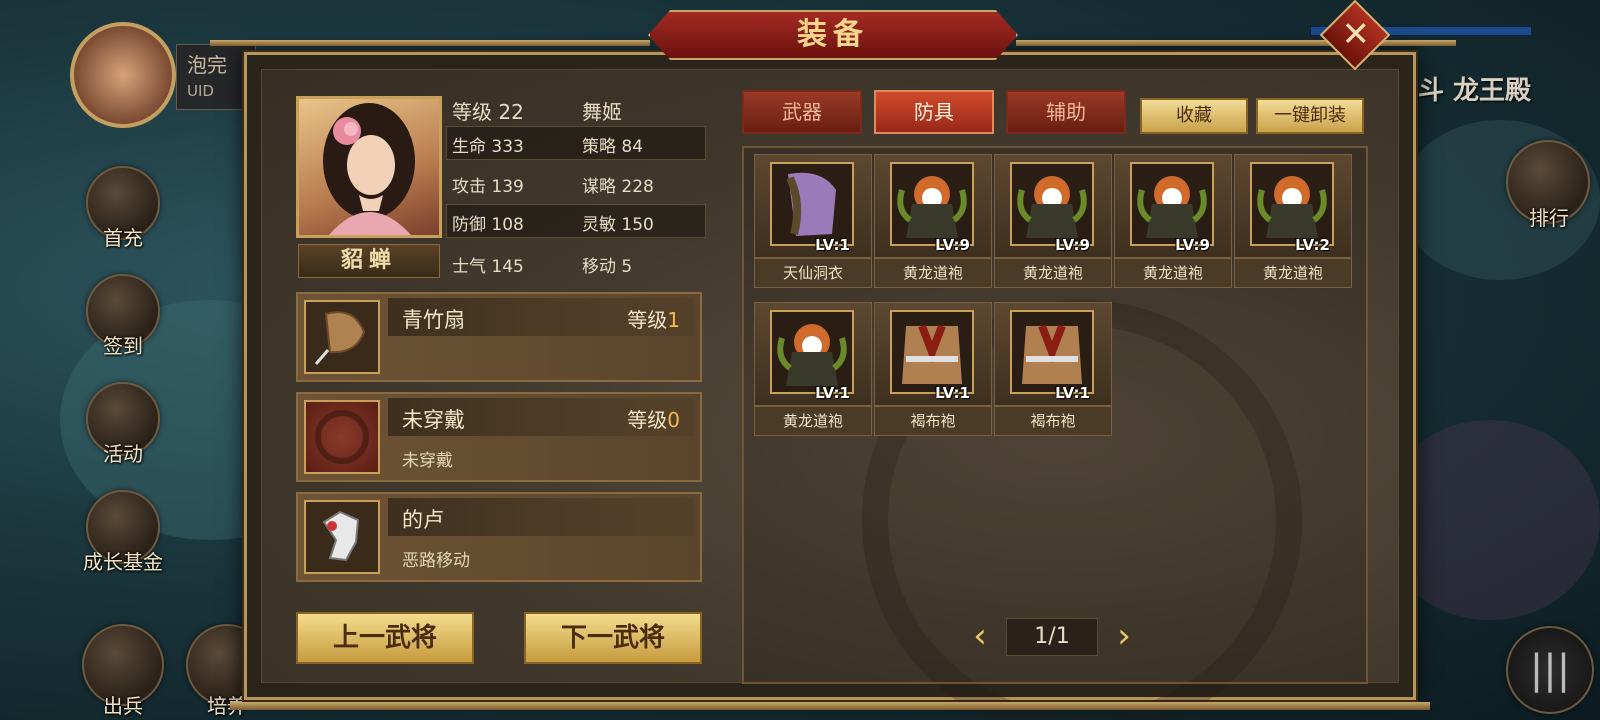 This screenshot has height=720, width=1600. What do you see at coordinates (607, 267) in the screenshot?
I see `stat-move: 移动 5` at bounding box center [607, 267].